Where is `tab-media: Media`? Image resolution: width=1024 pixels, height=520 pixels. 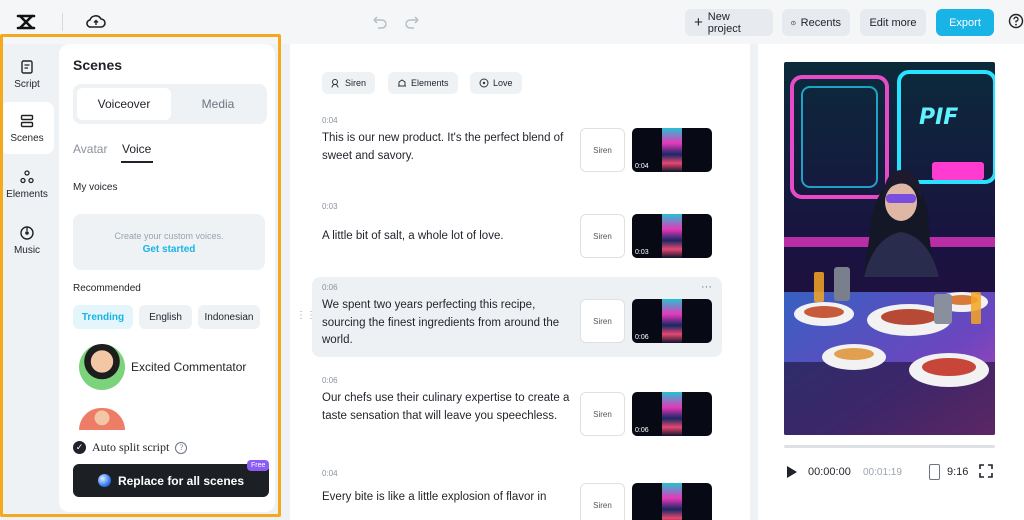 tab-media: Media is located at coordinates (218, 104).